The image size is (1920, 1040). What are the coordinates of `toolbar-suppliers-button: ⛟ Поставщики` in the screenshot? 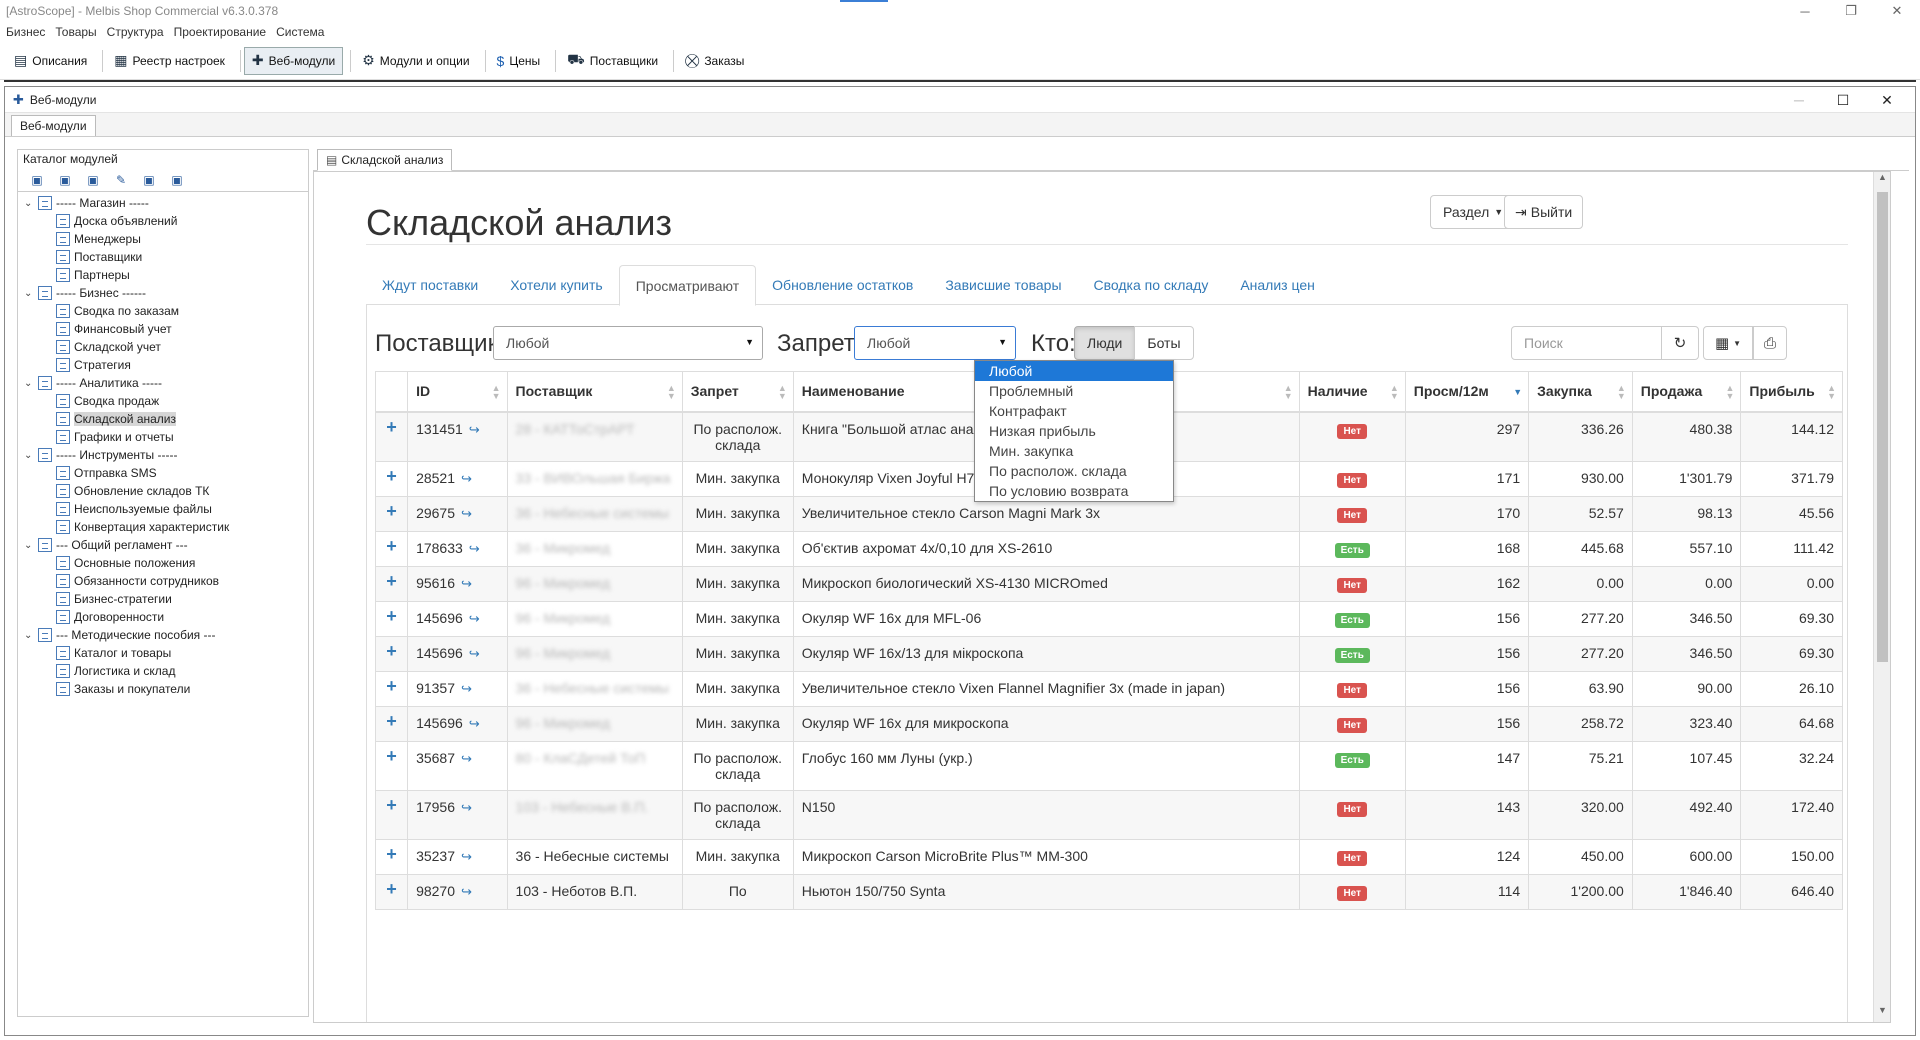 It's located at (612, 61).